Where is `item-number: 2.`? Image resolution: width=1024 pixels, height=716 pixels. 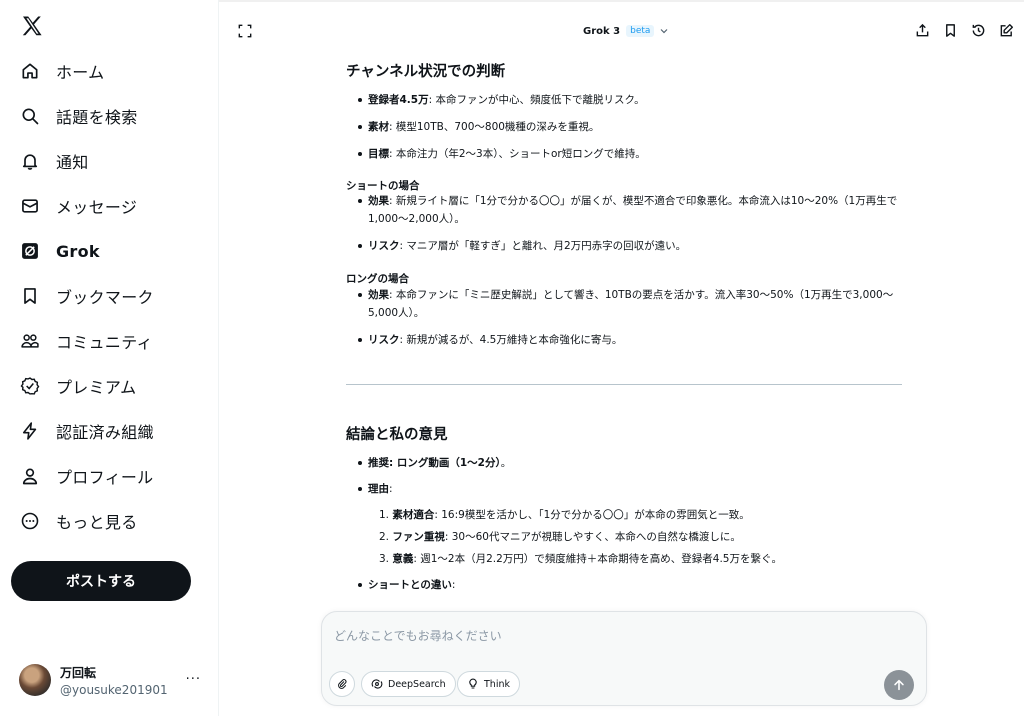
item-number: 2. is located at coordinates (386, 537).